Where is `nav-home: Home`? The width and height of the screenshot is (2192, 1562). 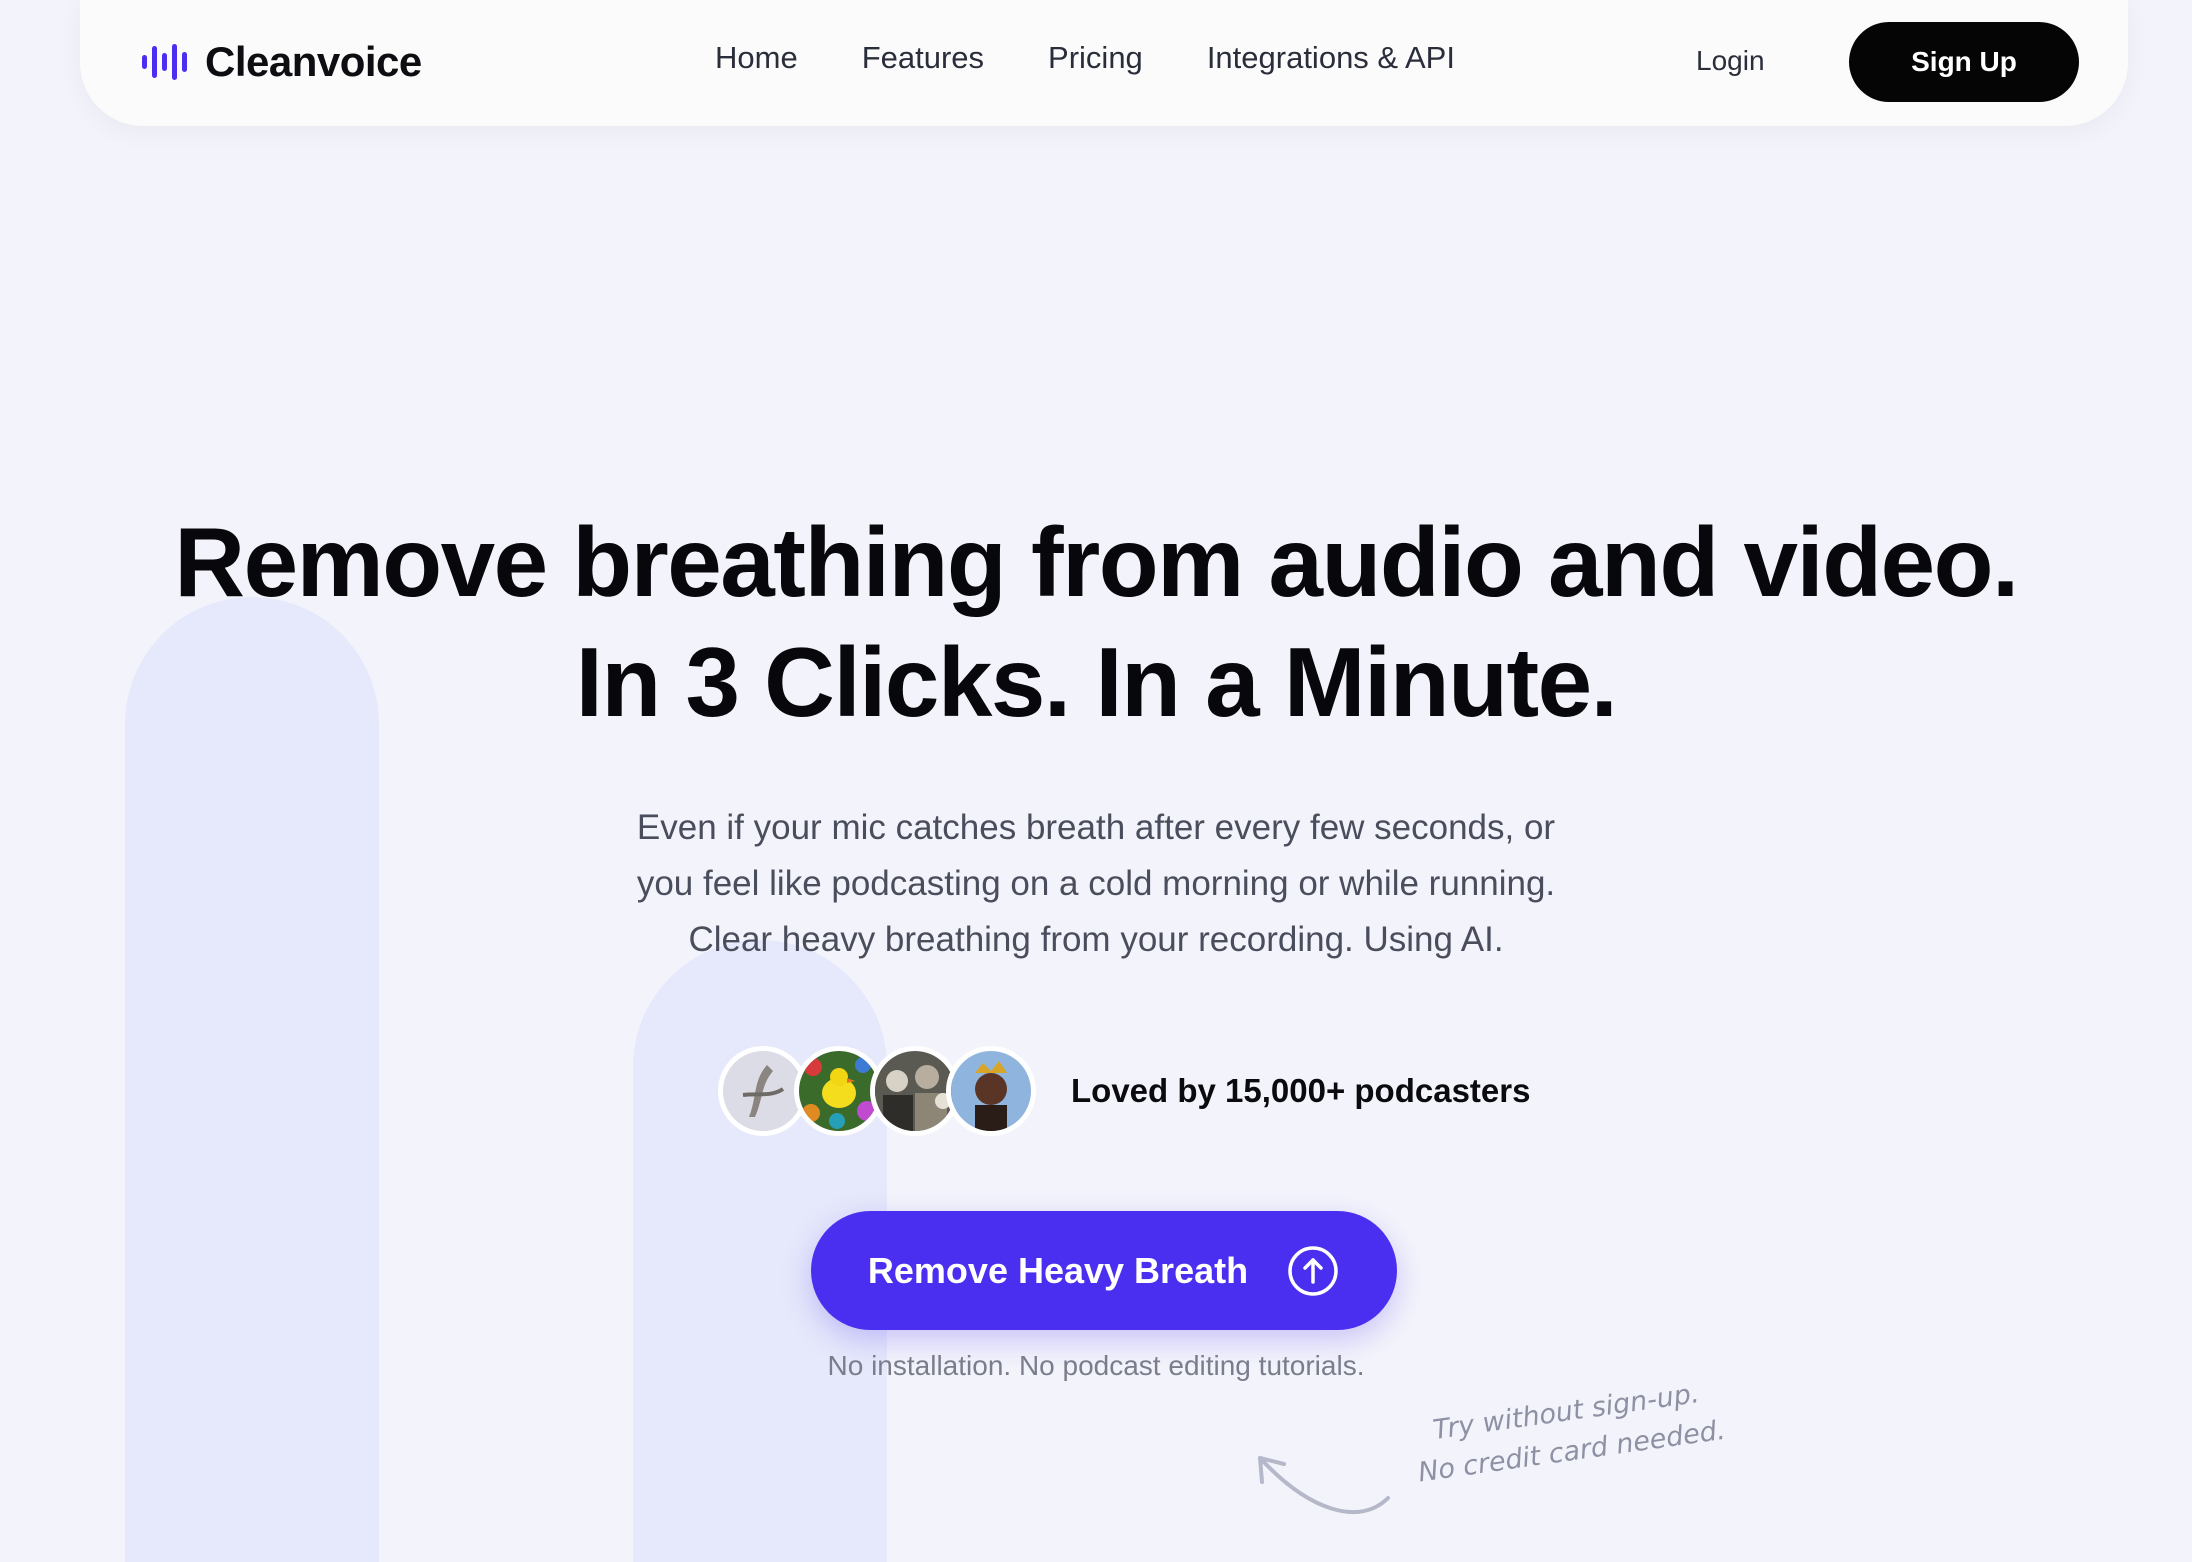 nav-home: Home is located at coordinates (756, 58).